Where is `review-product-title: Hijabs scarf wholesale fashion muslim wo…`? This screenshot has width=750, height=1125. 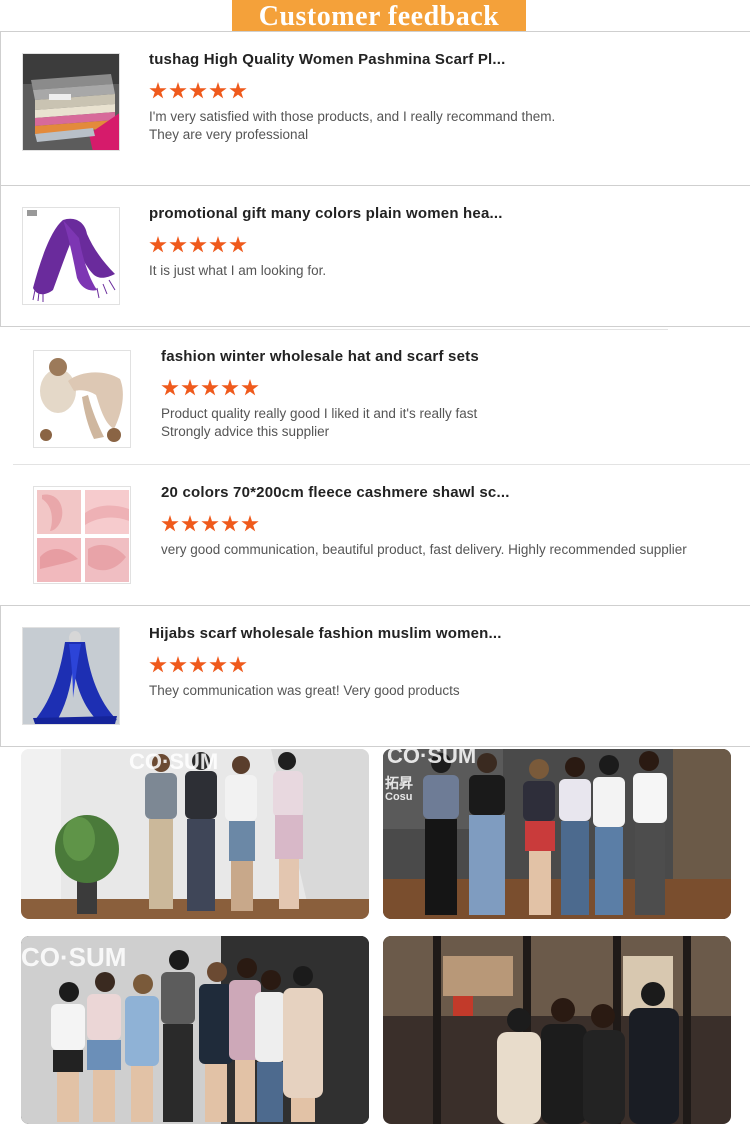 review-product-title: Hijabs scarf wholesale fashion muslim wo… is located at coordinates (325, 633).